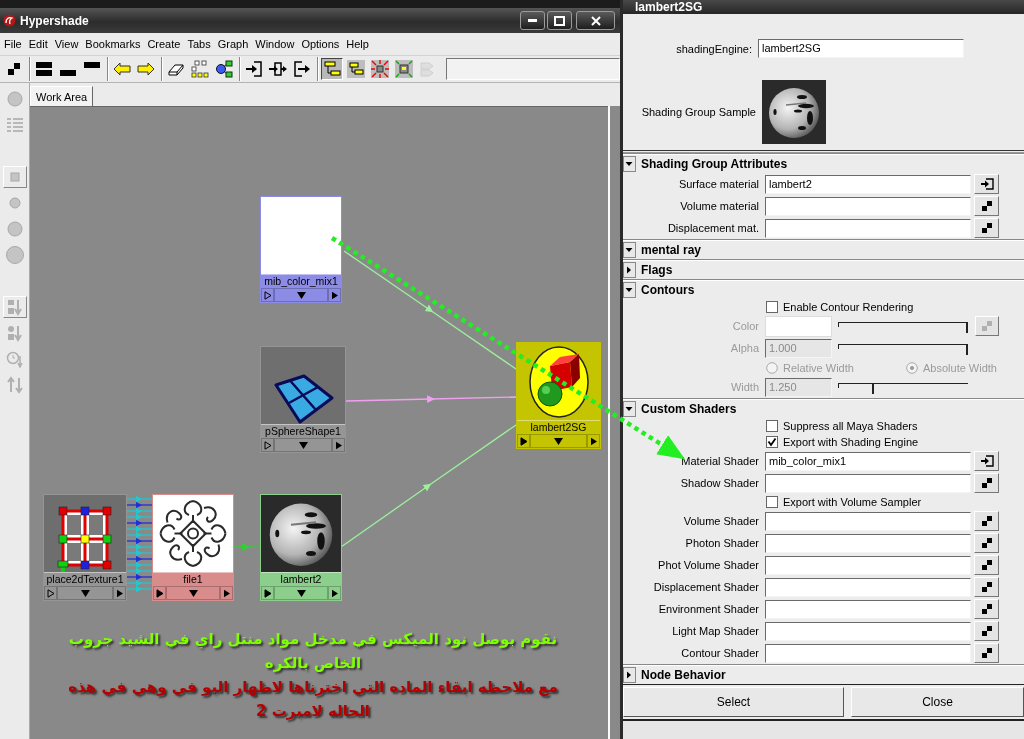 The height and width of the screenshot is (739, 1024). Describe the element at coordinates (558, 395) in the screenshot. I see `graph-node: lambert2SG` at that location.